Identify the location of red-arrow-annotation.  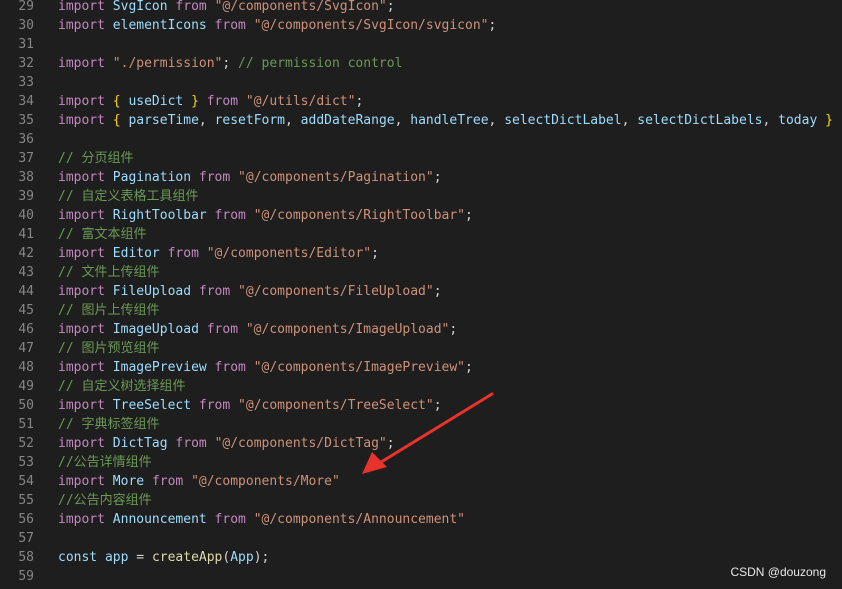
(428, 433).